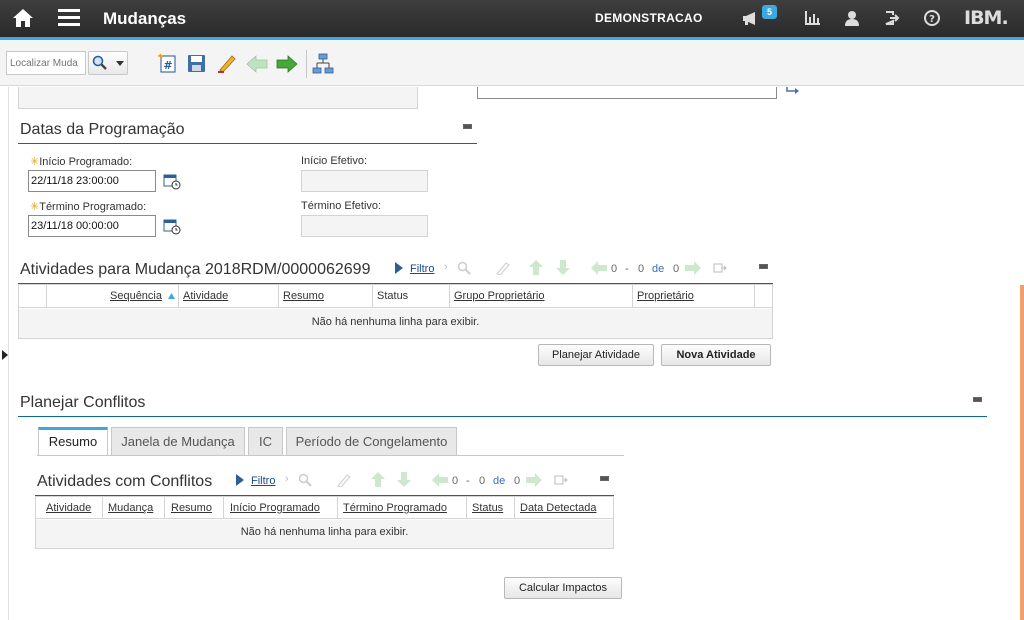 This screenshot has height=620, width=1024. What do you see at coordinates (395, 508) in the screenshot?
I see `column-header-termino-programado: Término Programado` at bounding box center [395, 508].